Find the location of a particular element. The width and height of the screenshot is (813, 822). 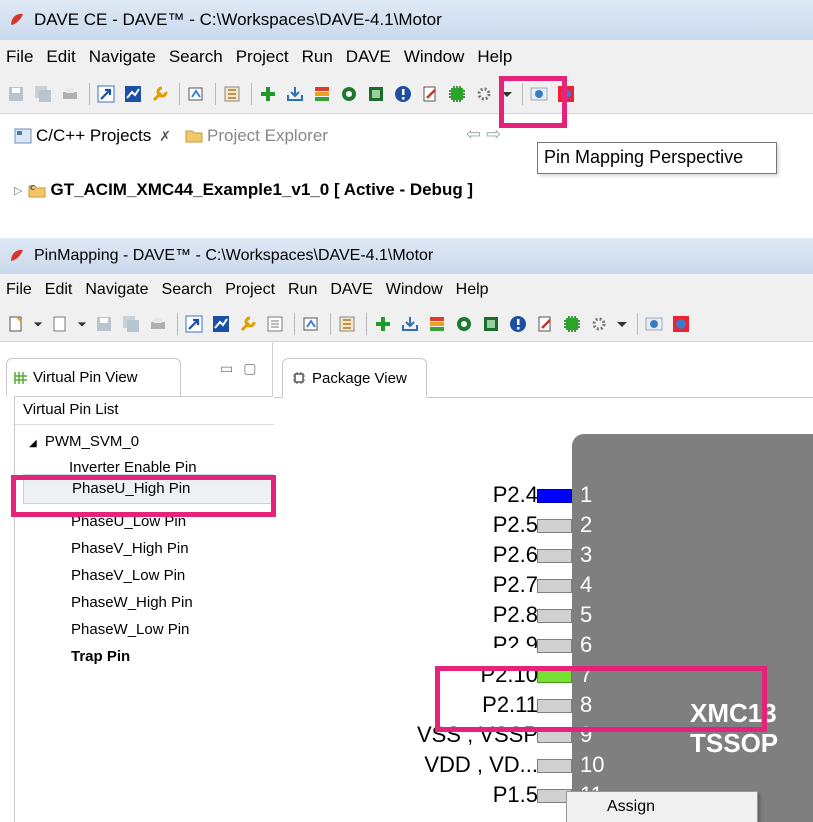

pin-number: 3 is located at coordinates (586, 554).